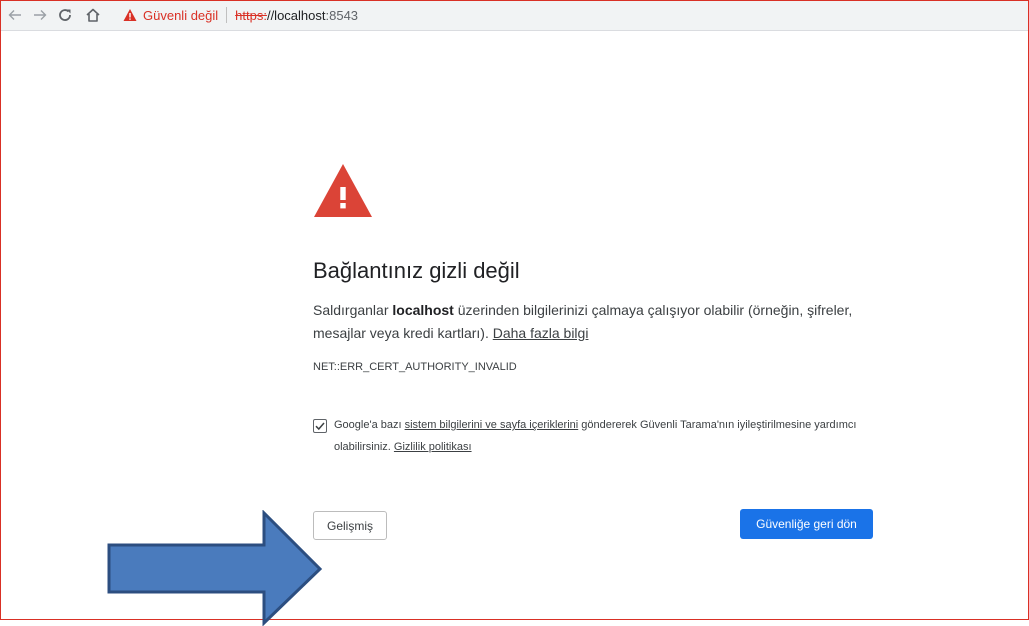  Describe the element at coordinates (369, 425) in the screenshot. I see `optin-text-start: Google'a bazı` at that location.